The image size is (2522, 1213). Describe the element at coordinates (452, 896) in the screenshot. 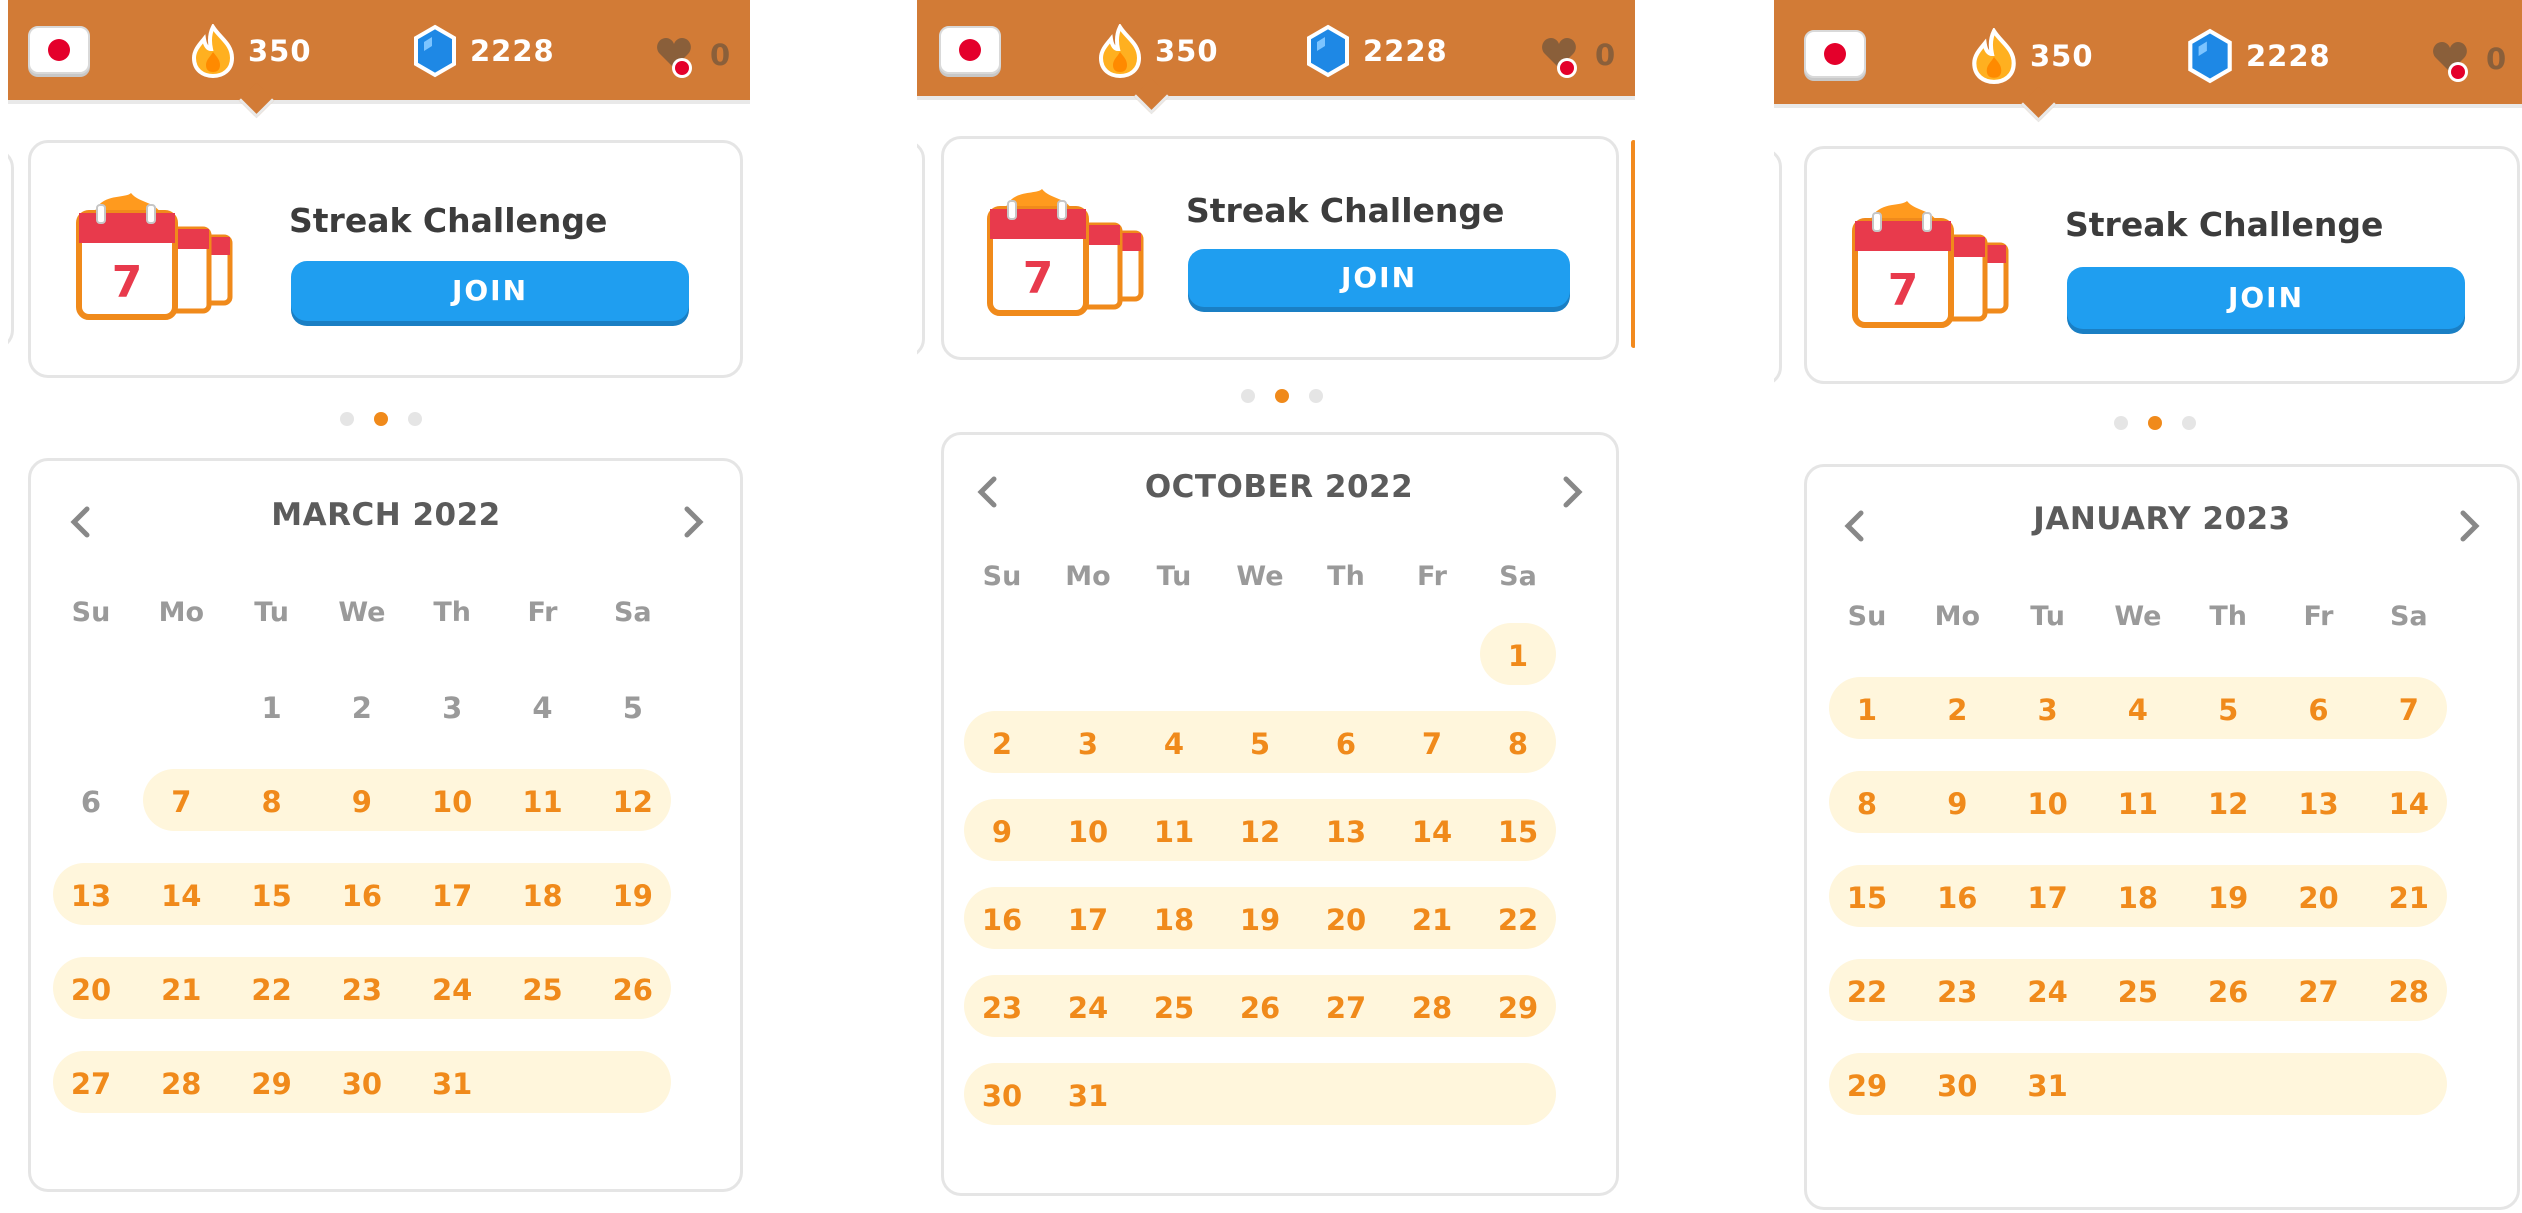

I see `calendar-day-streak: 17` at that location.